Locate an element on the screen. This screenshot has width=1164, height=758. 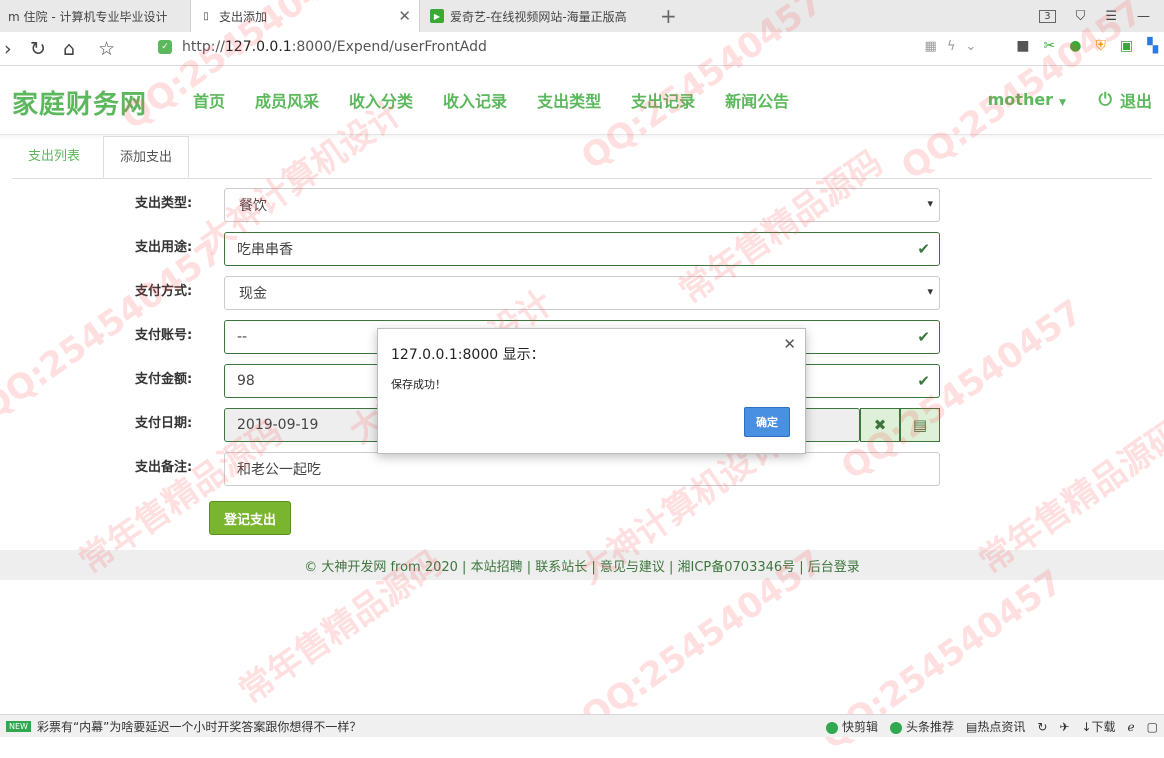
label-pay-account: 支付账号: is located at coordinates (164, 335).